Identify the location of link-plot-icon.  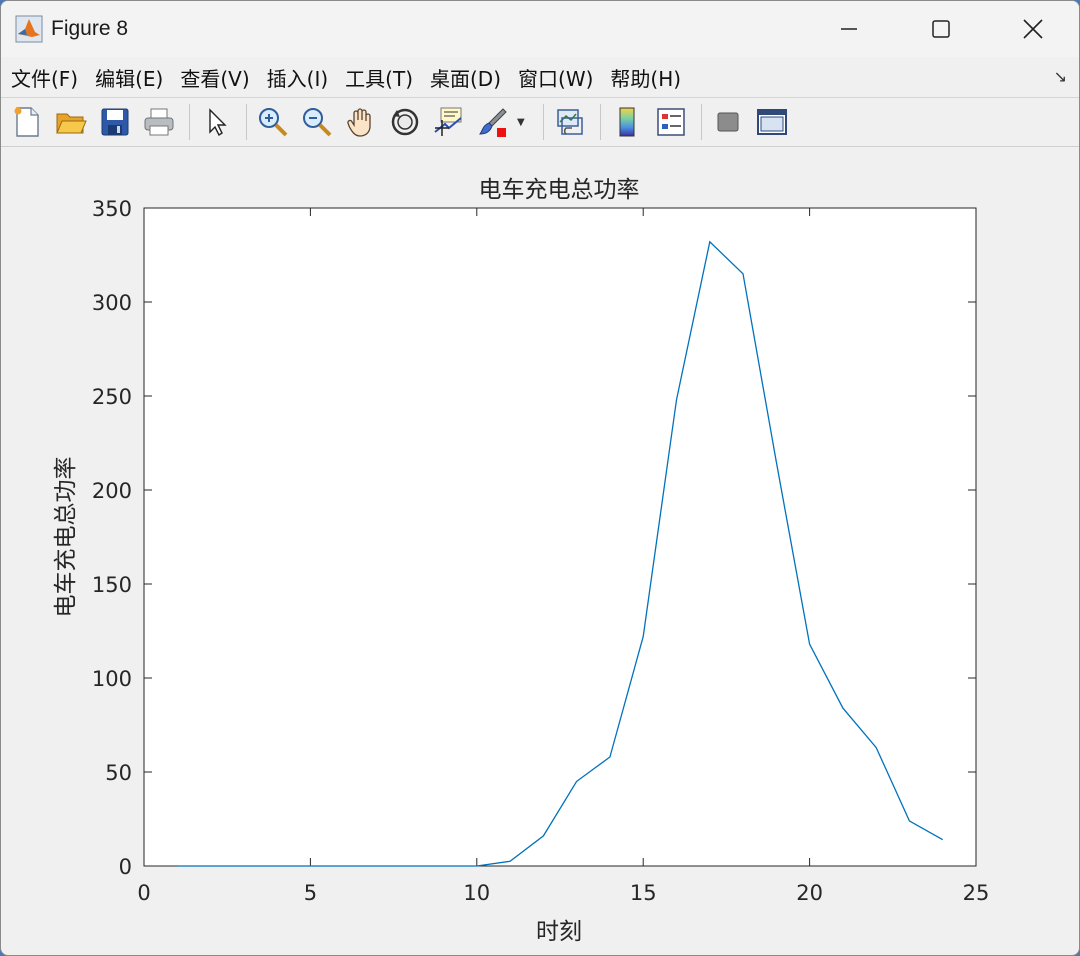
(570, 122).